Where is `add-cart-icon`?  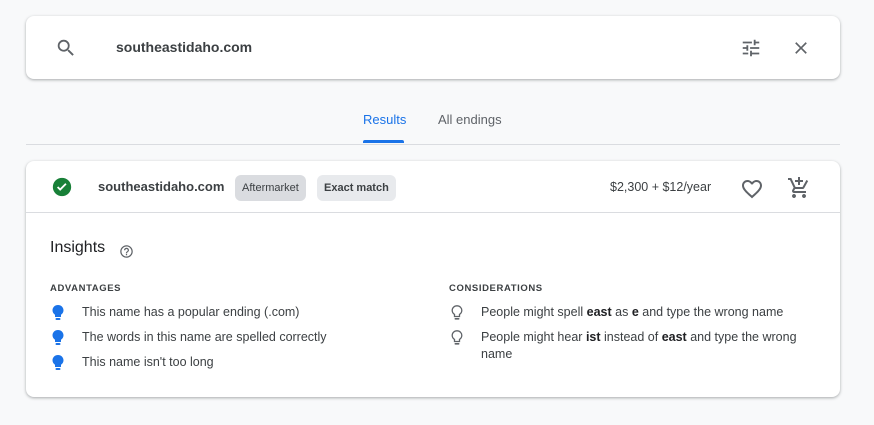 add-cart-icon is located at coordinates (799, 188).